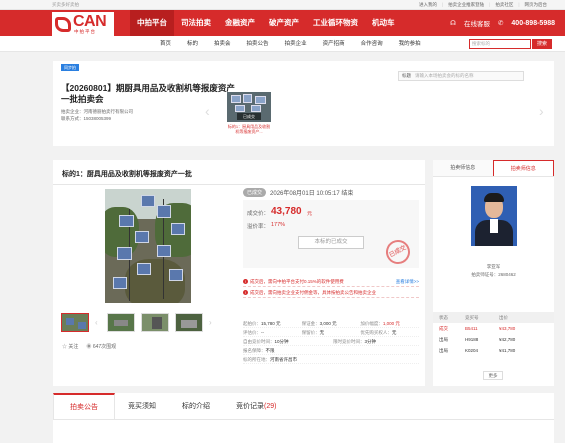 Image resolution: width=565 pixels, height=443 pixels. Describe the element at coordinates (63, 24) in the screenshot. I see `logo-mark-icon` at that location.